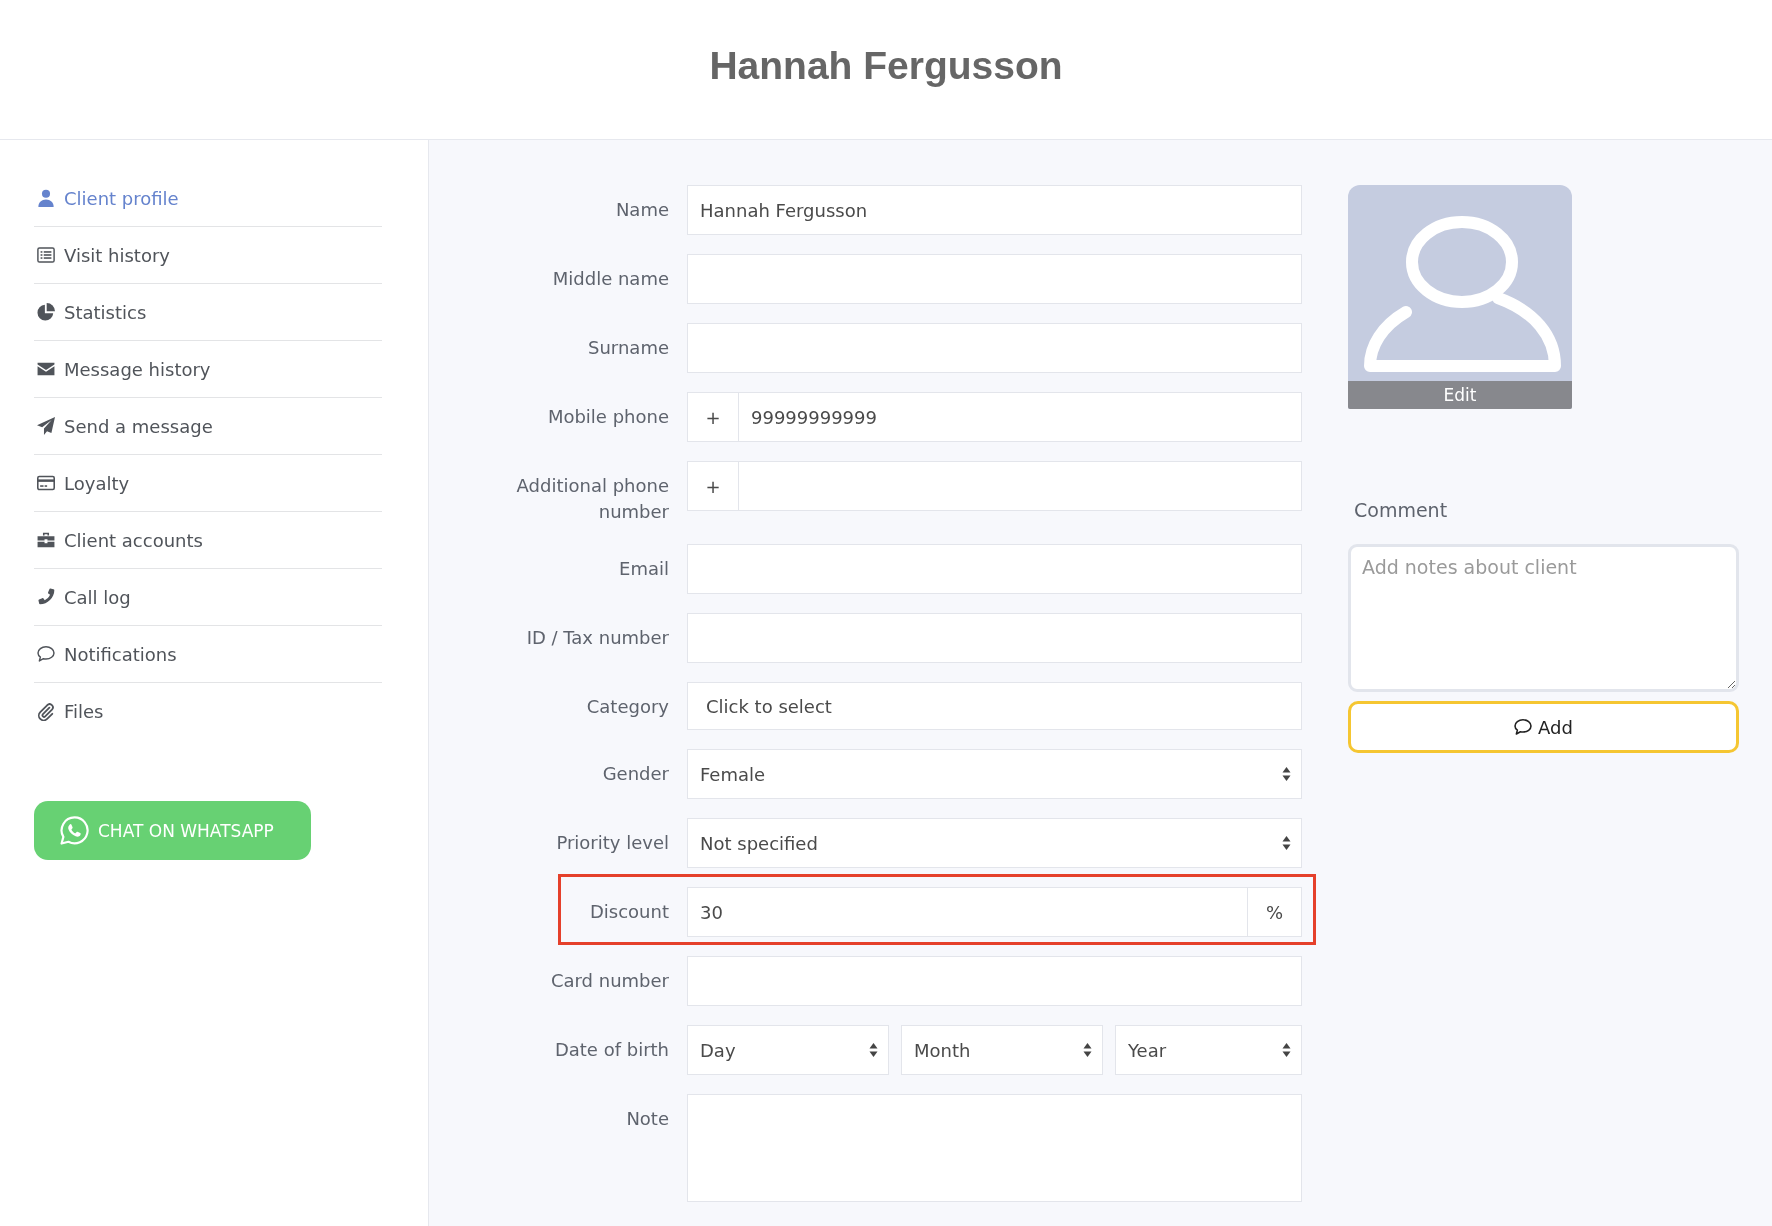 This screenshot has height=1226, width=1772. What do you see at coordinates (1462, 294) in the screenshot?
I see `person-silhouette-icon` at bounding box center [1462, 294].